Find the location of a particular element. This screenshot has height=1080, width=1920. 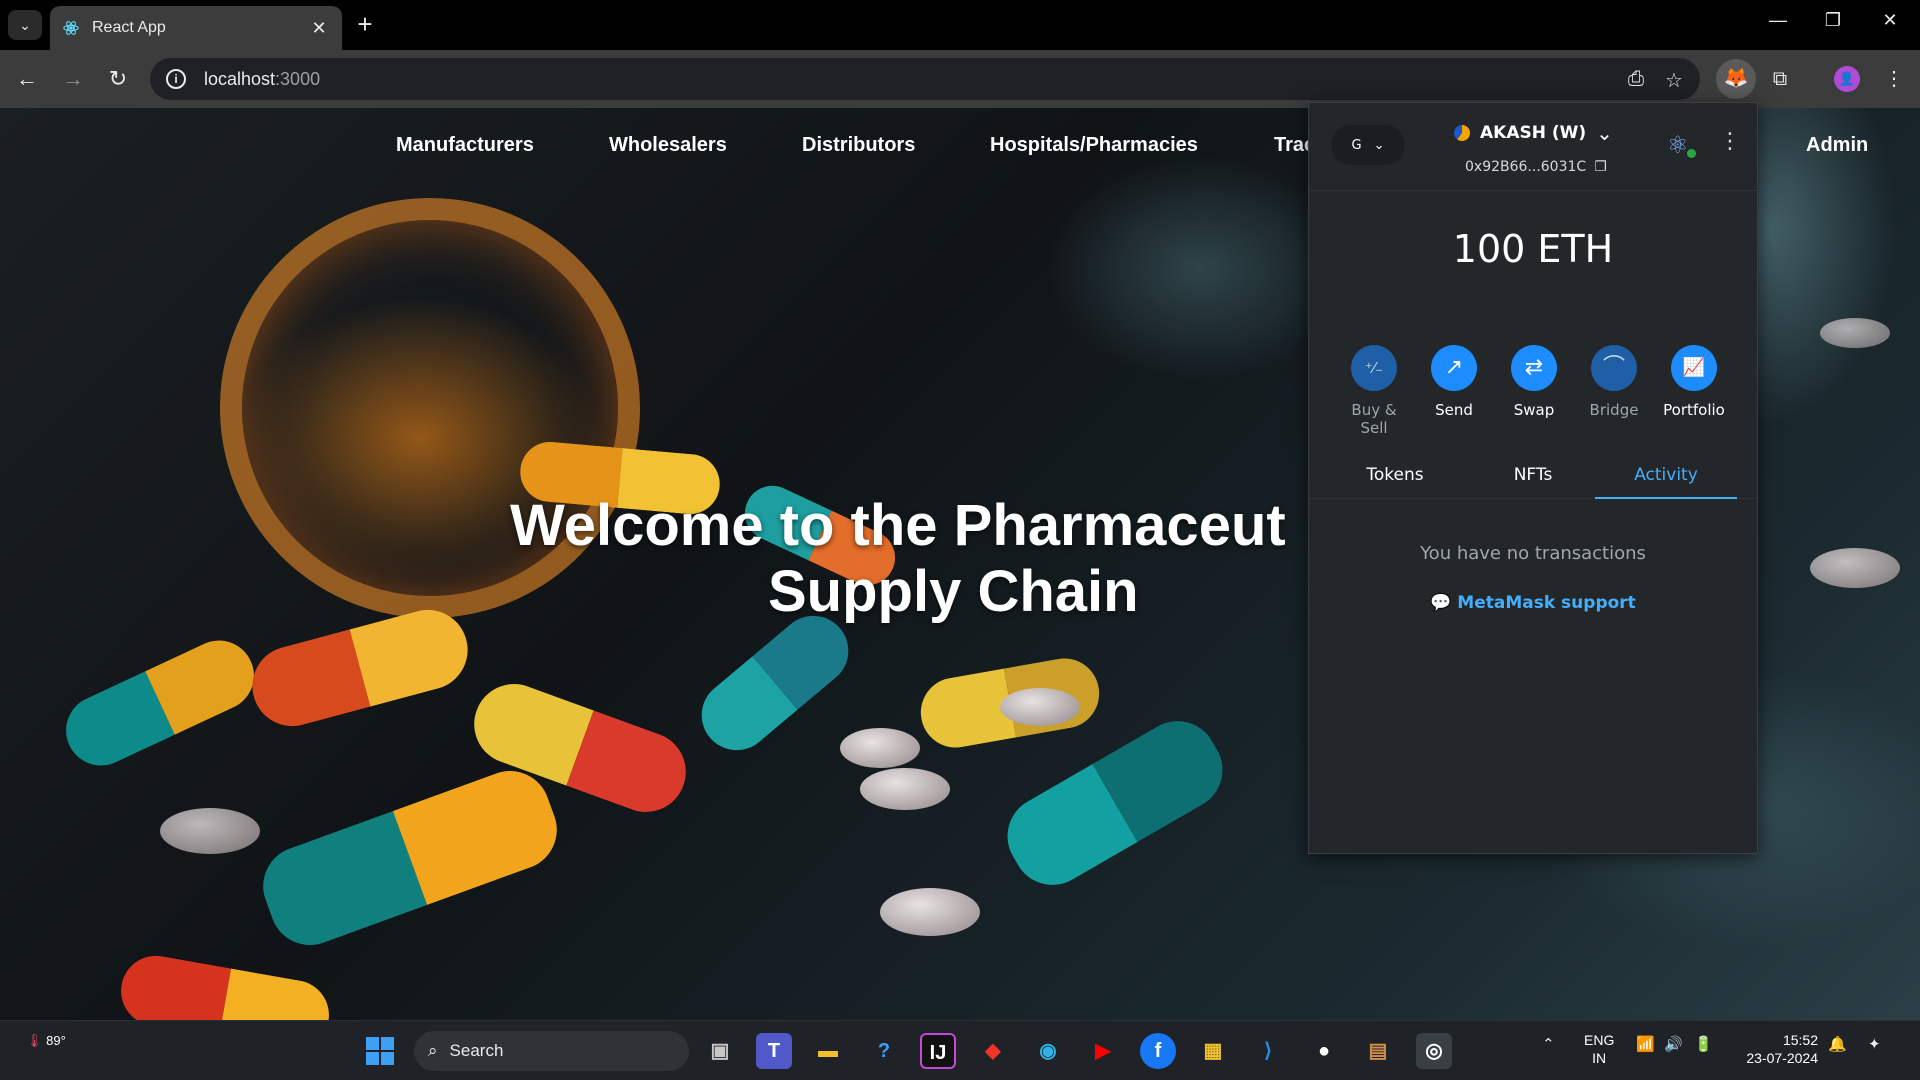

browser-tab-bar: ⌄ React App ✕ + — ❐ ✕ is located at coordinates (960, 25).